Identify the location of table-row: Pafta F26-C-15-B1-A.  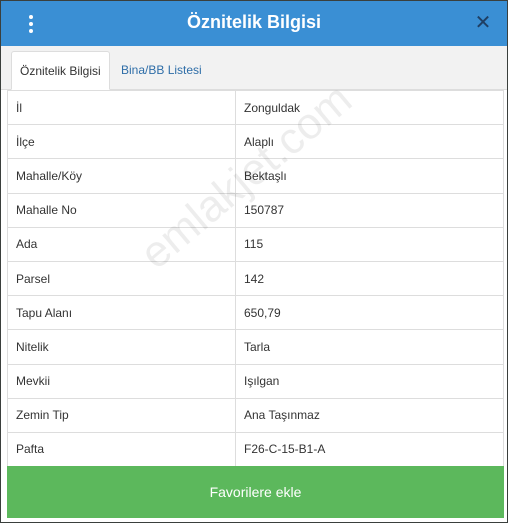
(255, 449).